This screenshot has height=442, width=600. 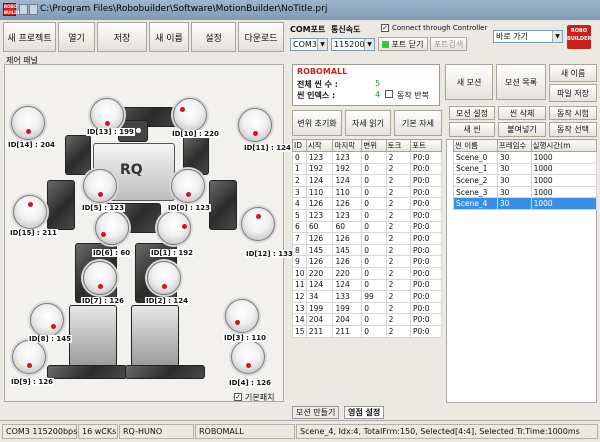 What do you see at coordinates (475, 180) in the screenshot?
I see `scene-table-cell: Scene_2` at bounding box center [475, 180].